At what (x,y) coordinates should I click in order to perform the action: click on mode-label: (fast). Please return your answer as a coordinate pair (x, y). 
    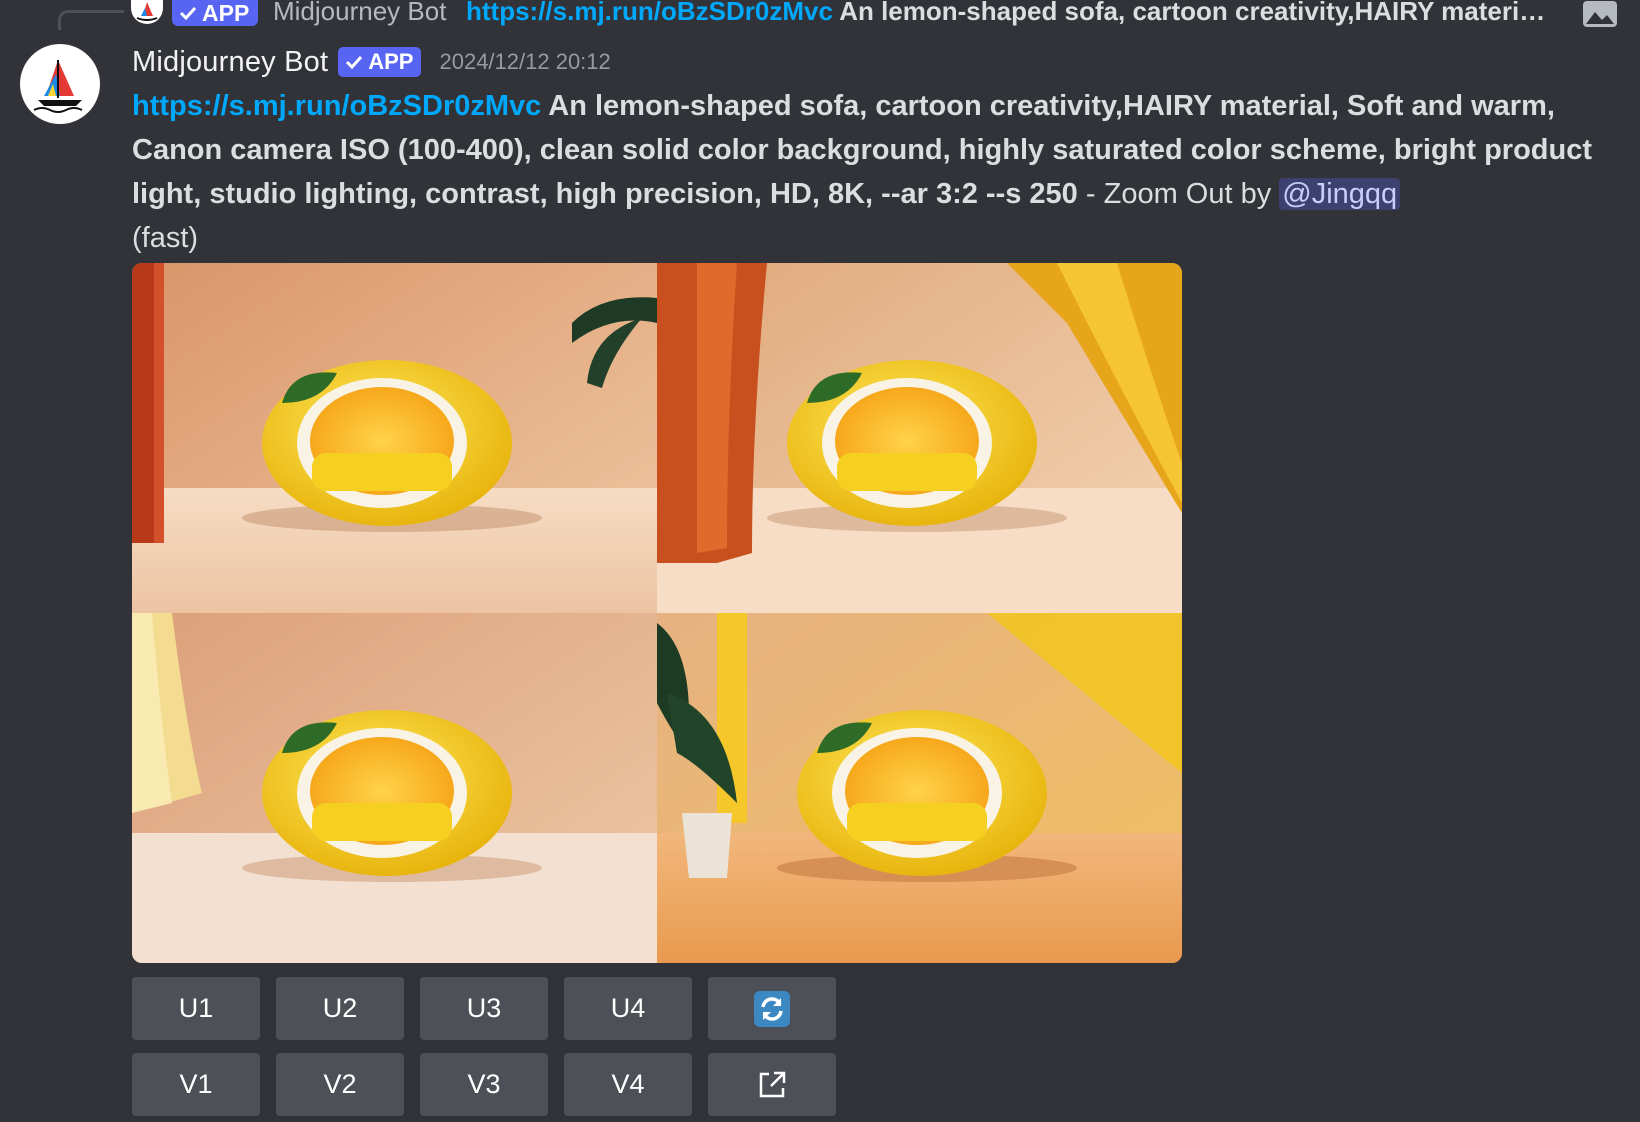
    Looking at the image, I should click on (165, 238).